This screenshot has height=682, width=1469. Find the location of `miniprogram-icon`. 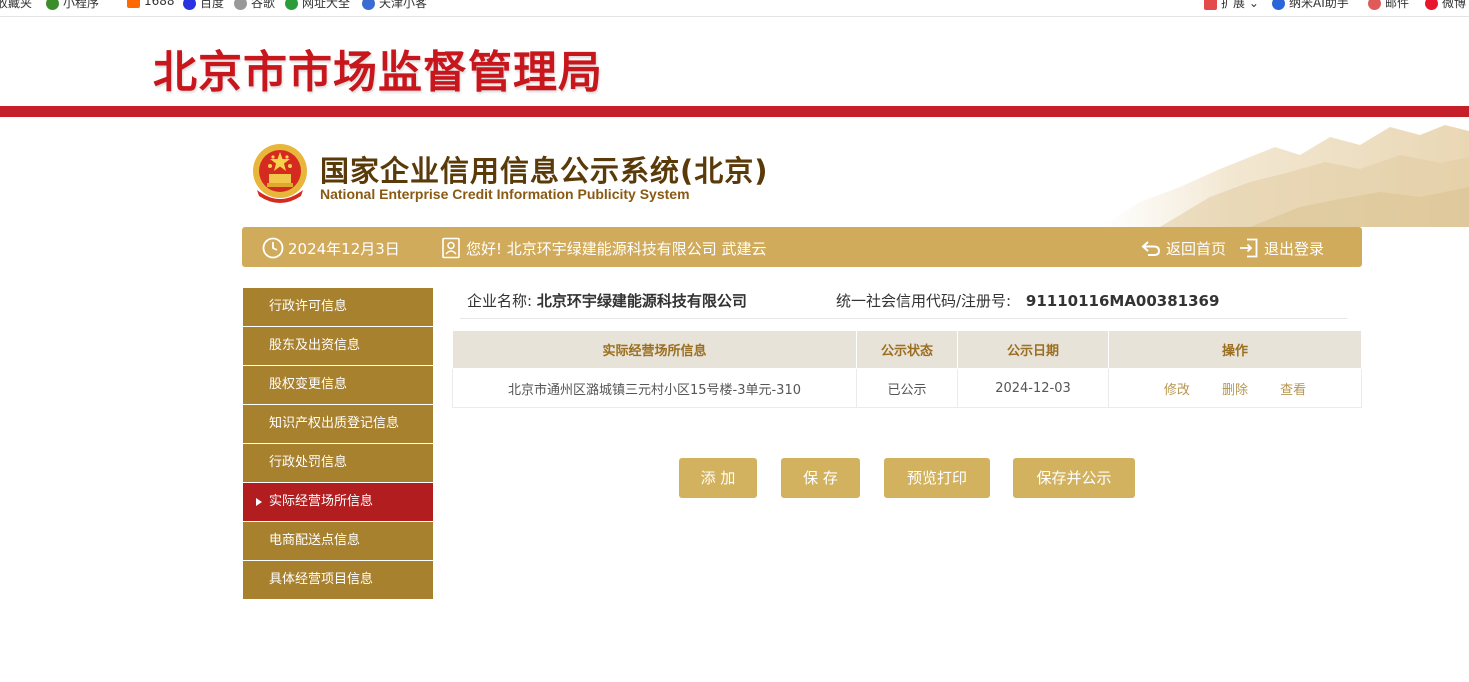

miniprogram-icon is located at coordinates (52, 5).